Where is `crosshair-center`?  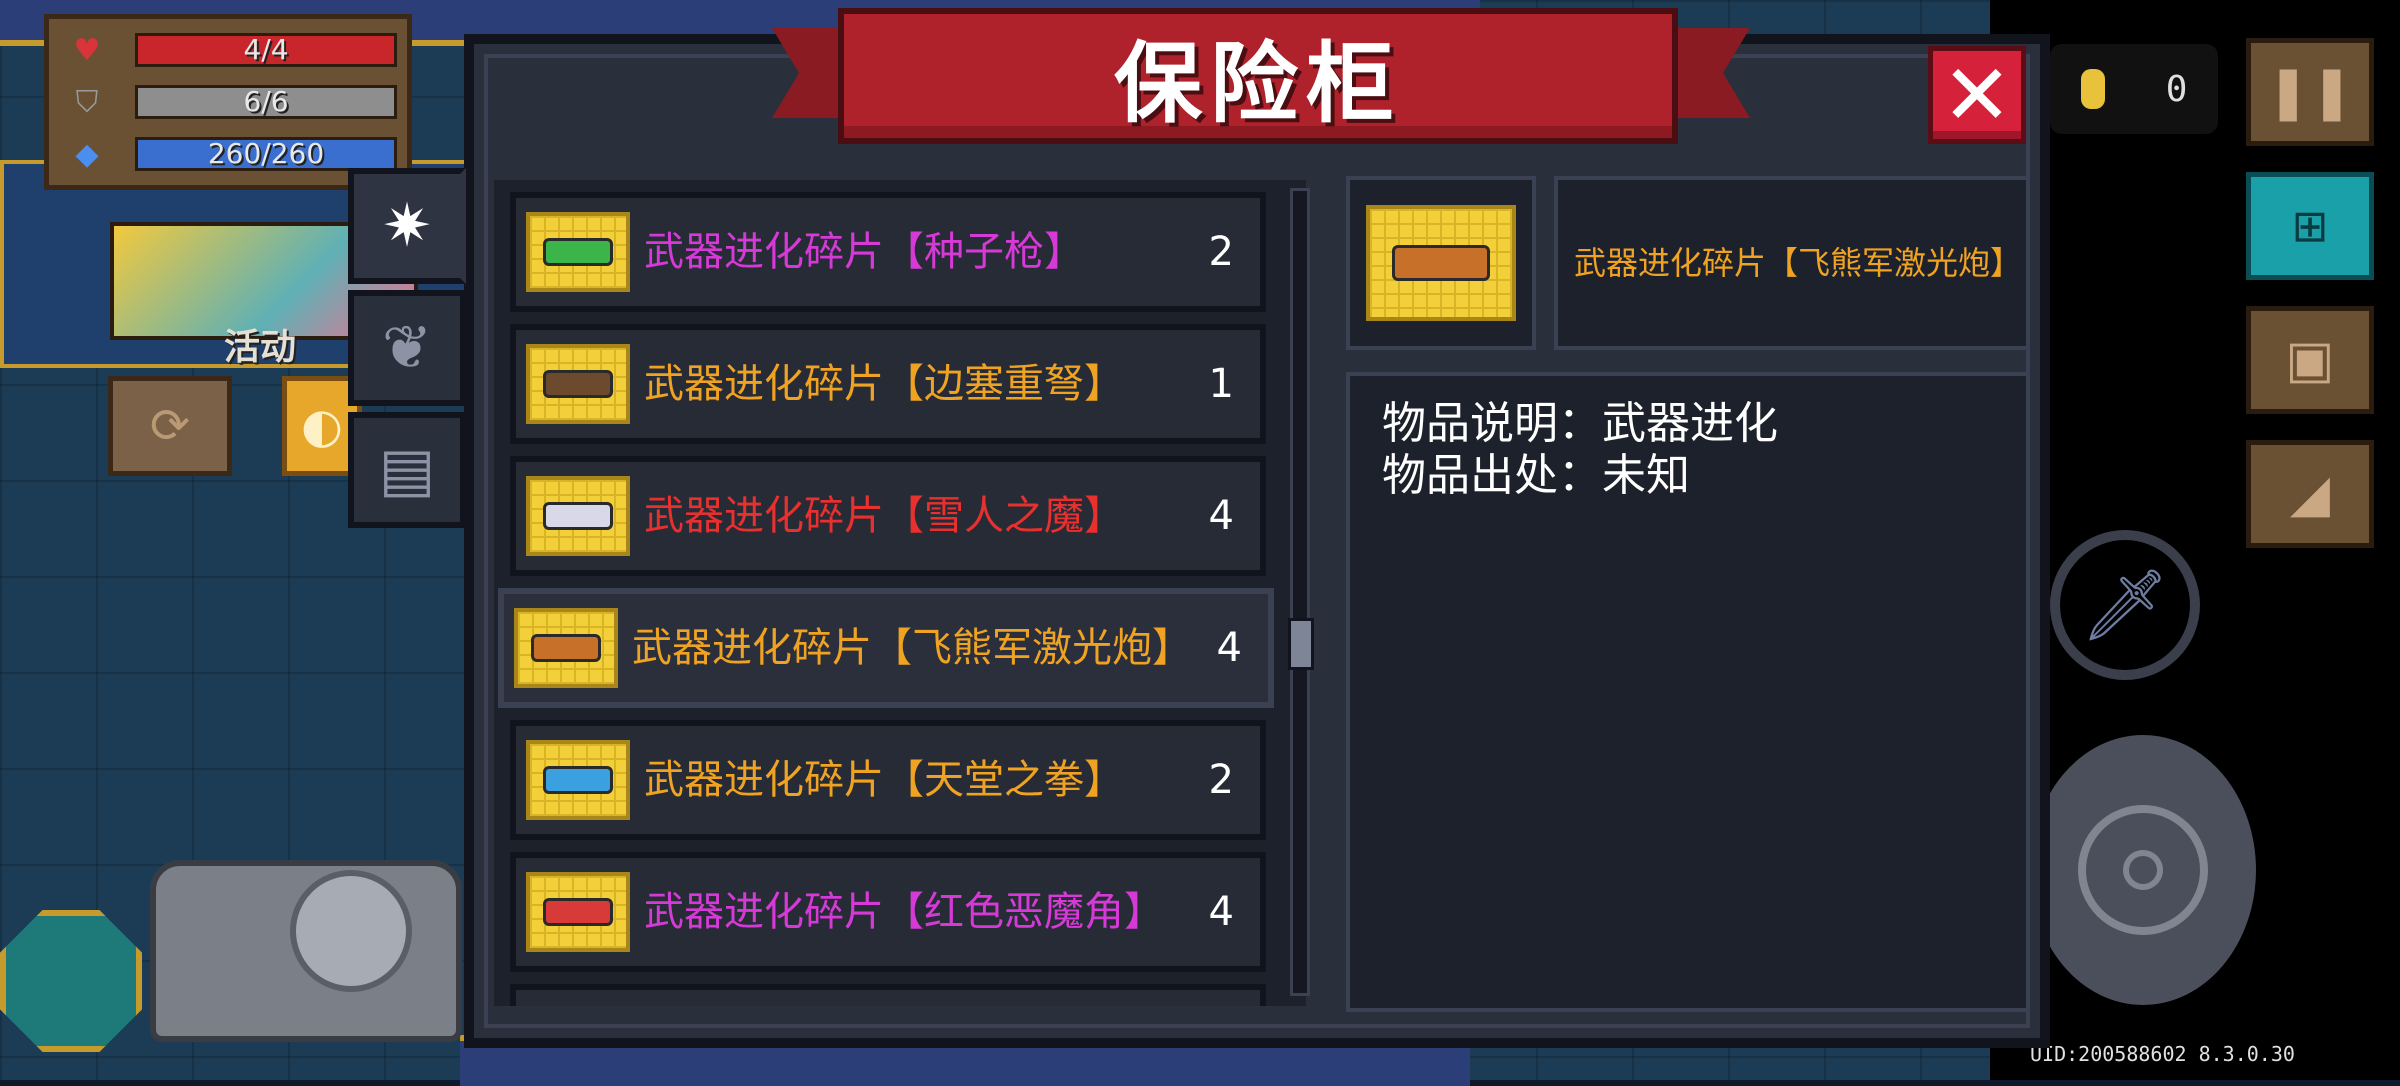
crosshair-center is located at coordinates (2143, 870).